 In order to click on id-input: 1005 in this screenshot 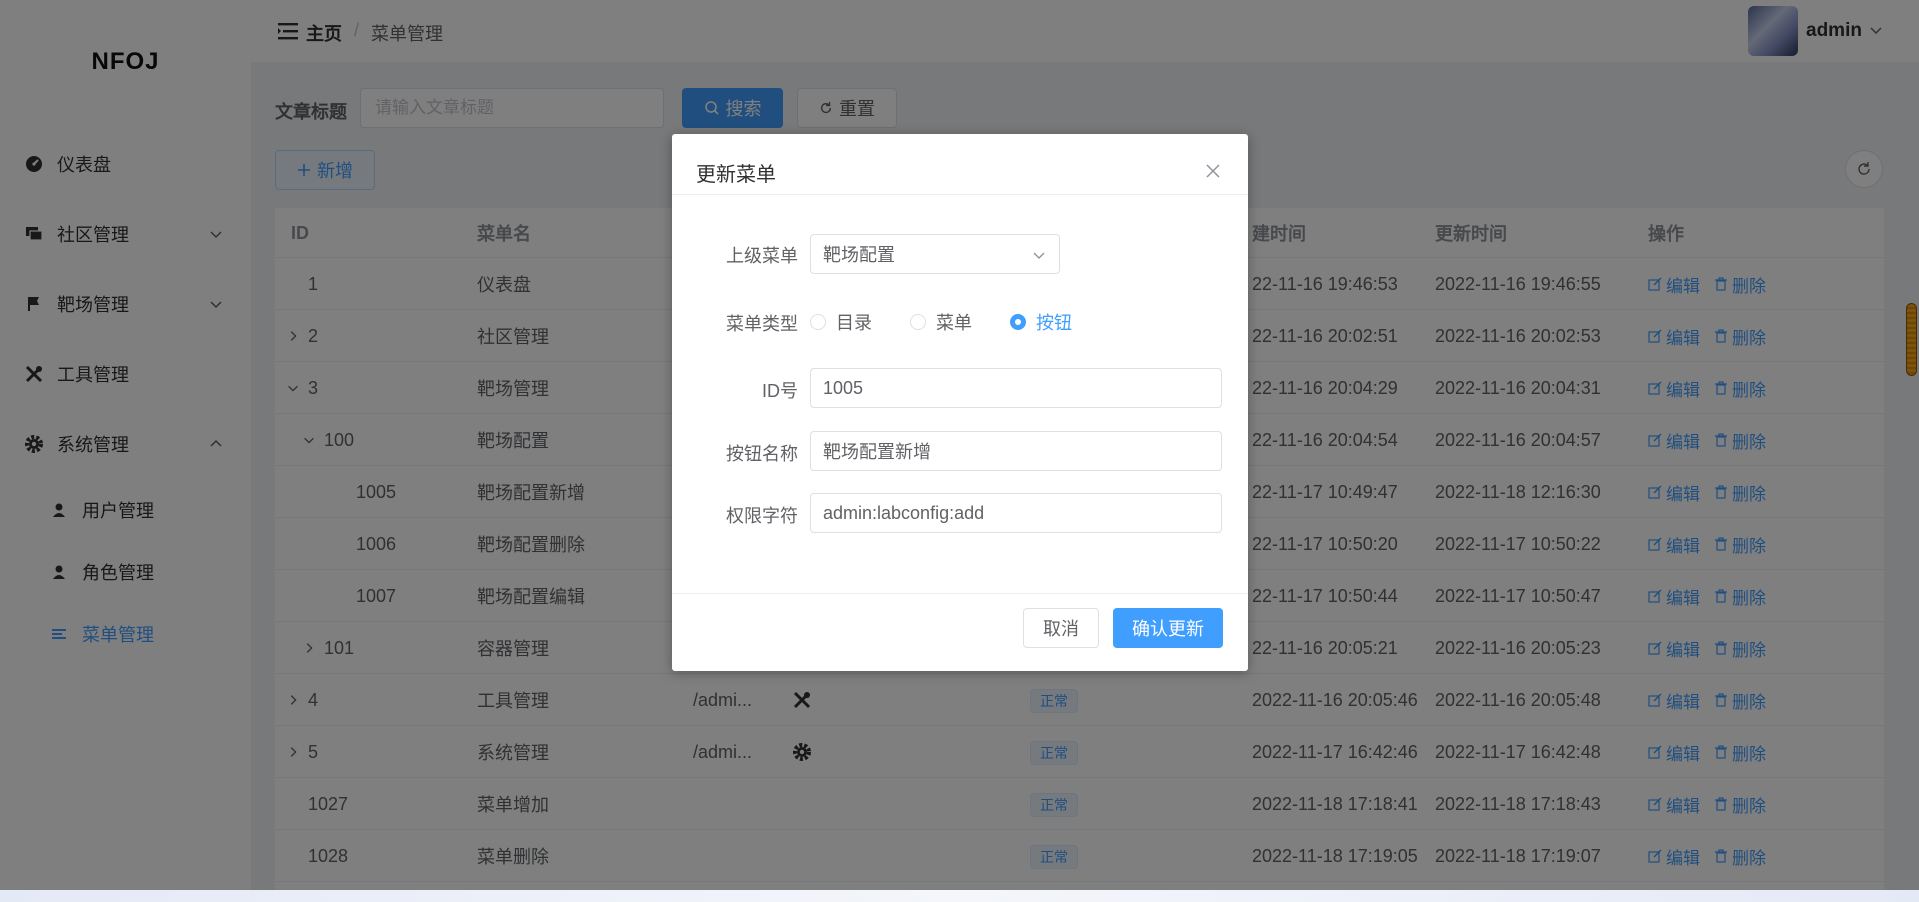, I will do `click(1016, 388)`.